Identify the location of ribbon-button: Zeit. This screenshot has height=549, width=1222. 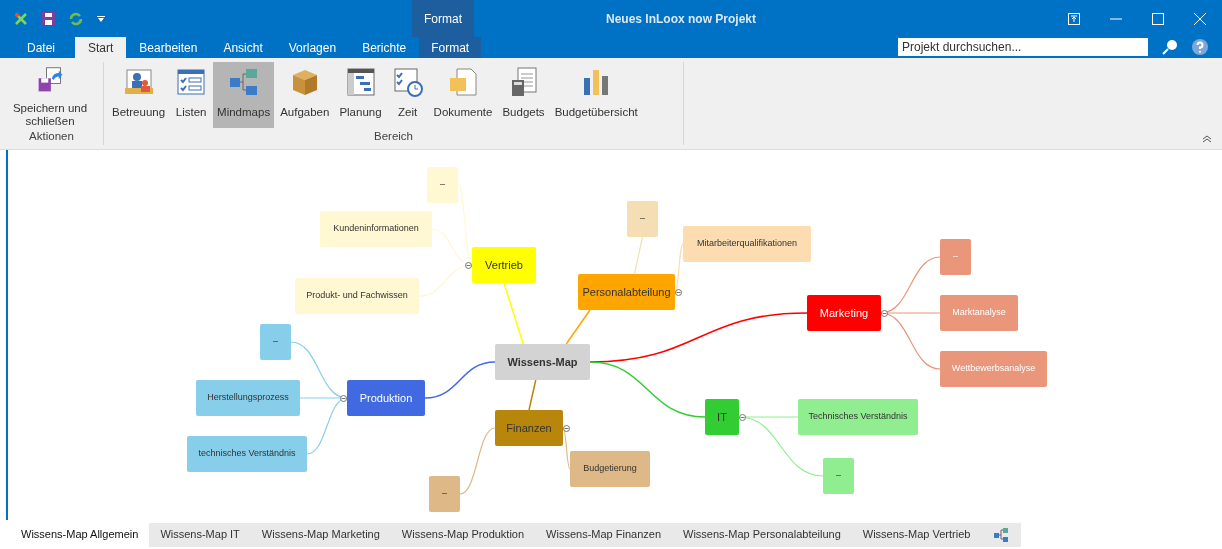
(407, 95).